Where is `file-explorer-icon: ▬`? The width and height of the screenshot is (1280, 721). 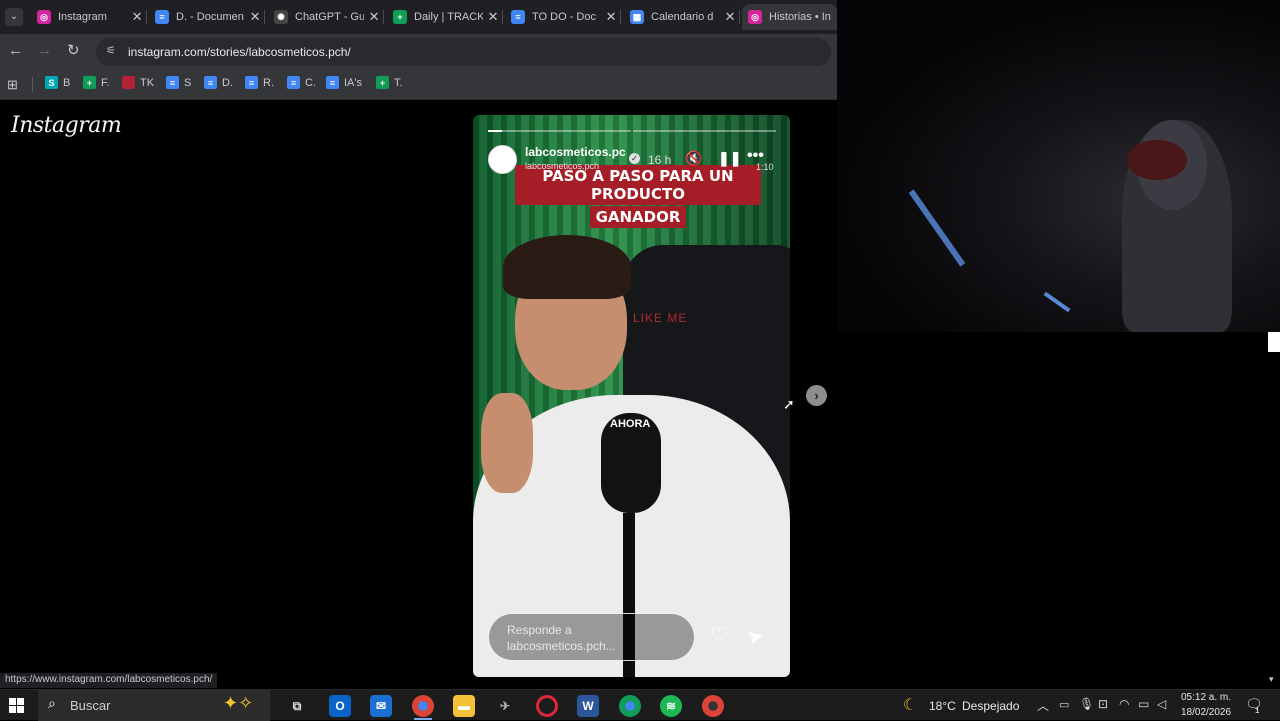
file-explorer-icon: ▬ is located at coordinates (464, 706).